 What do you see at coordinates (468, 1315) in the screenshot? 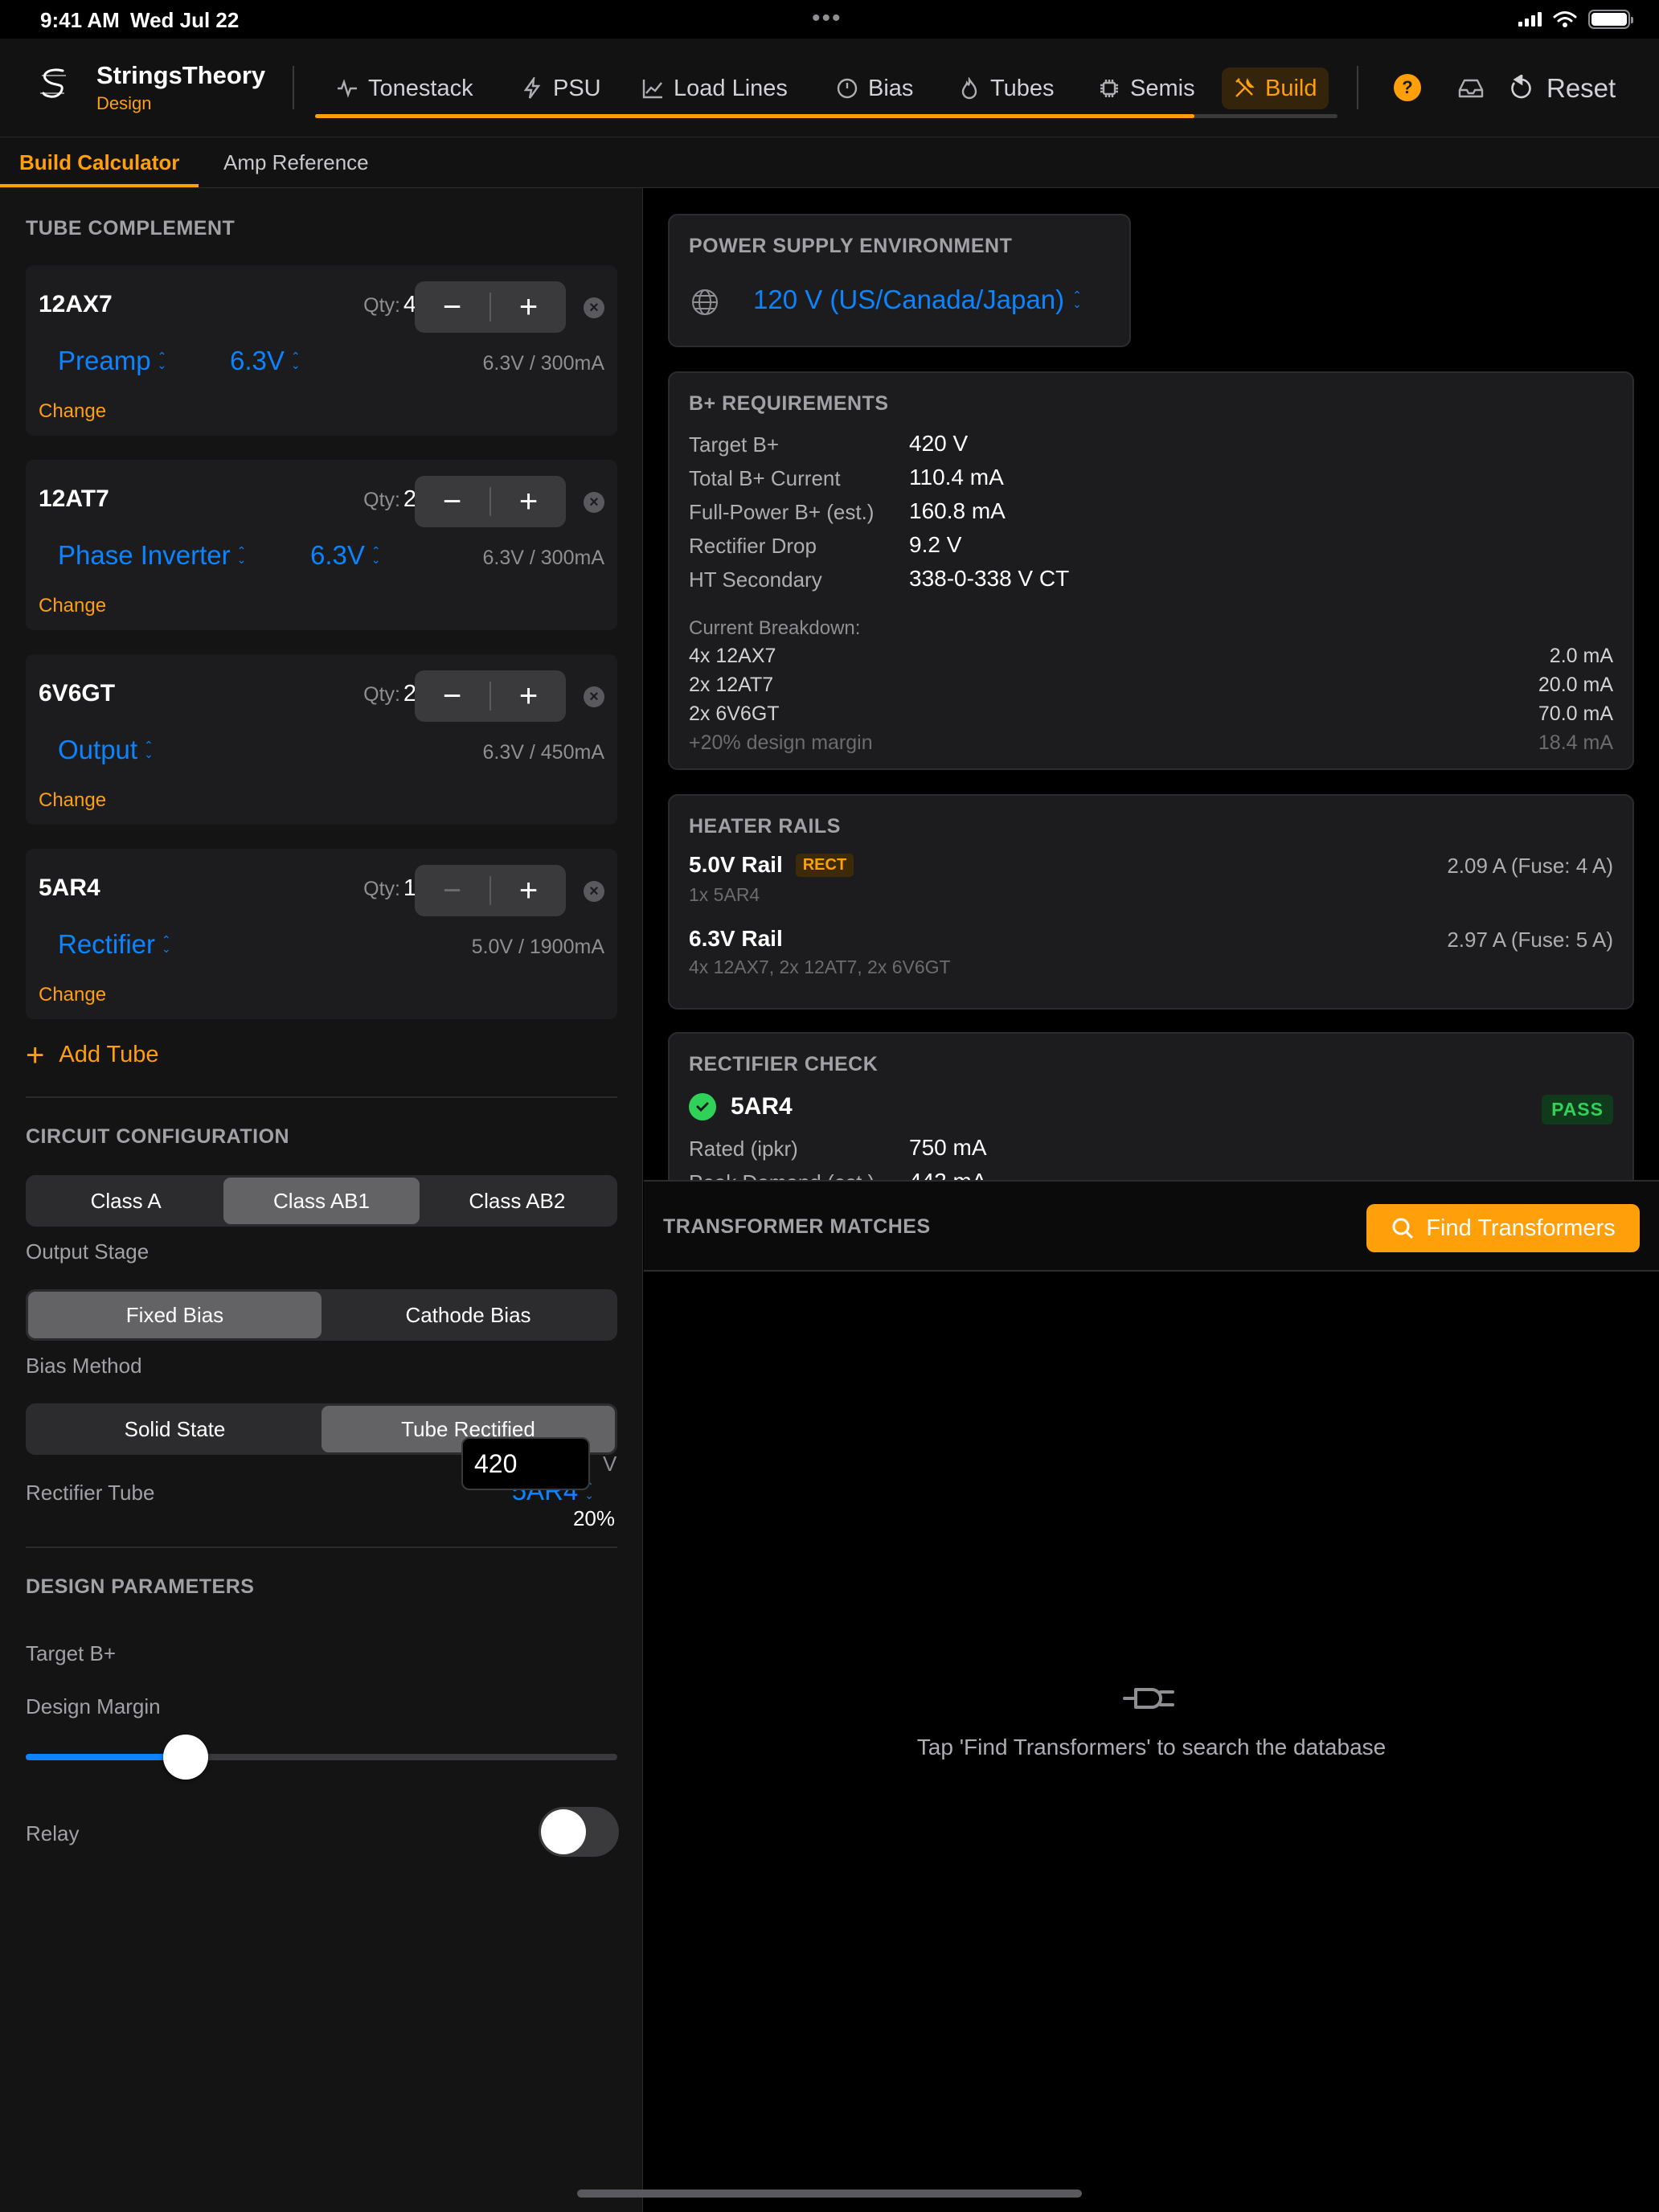
I see `segment-cathode-bias: Cathode Bias` at bounding box center [468, 1315].